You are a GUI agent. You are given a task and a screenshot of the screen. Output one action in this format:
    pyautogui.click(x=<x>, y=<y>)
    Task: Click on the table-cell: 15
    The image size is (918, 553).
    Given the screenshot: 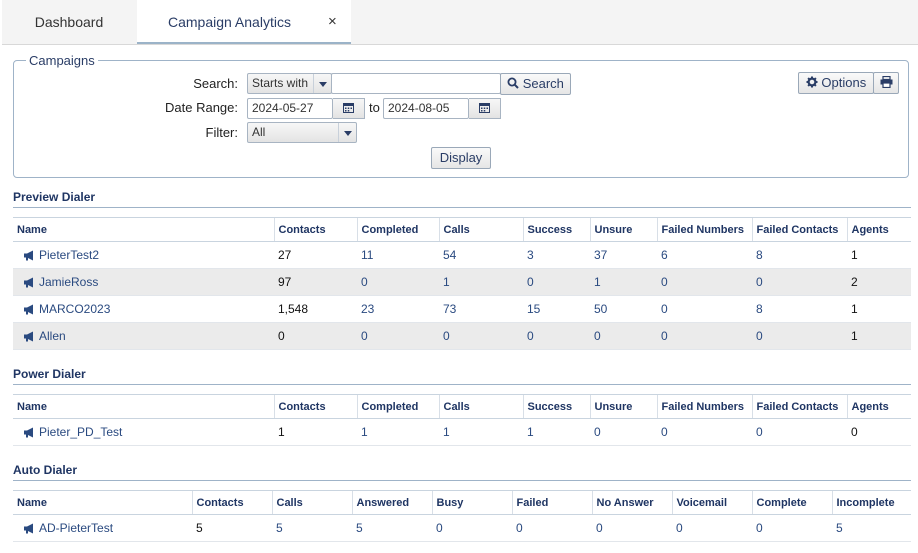 What is the action you would take?
    pyautogui.click(x=556, y=309)
    